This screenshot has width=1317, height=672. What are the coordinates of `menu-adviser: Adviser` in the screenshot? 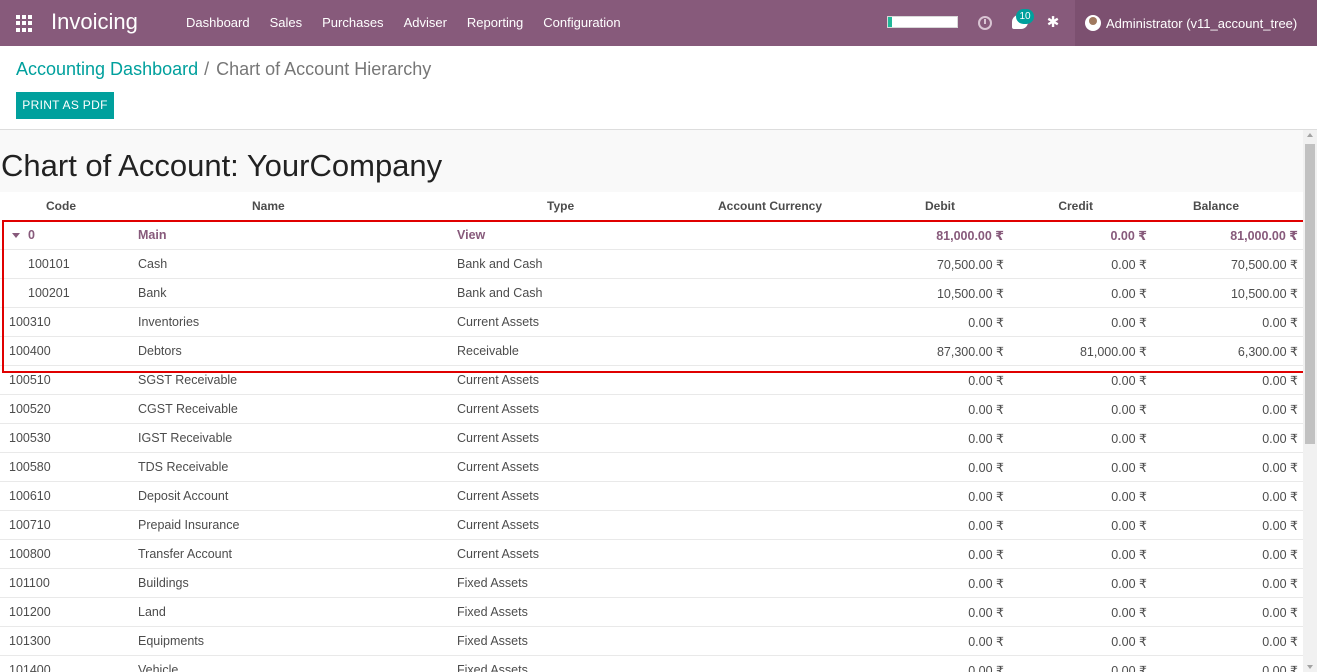 It's located at (425, 23).